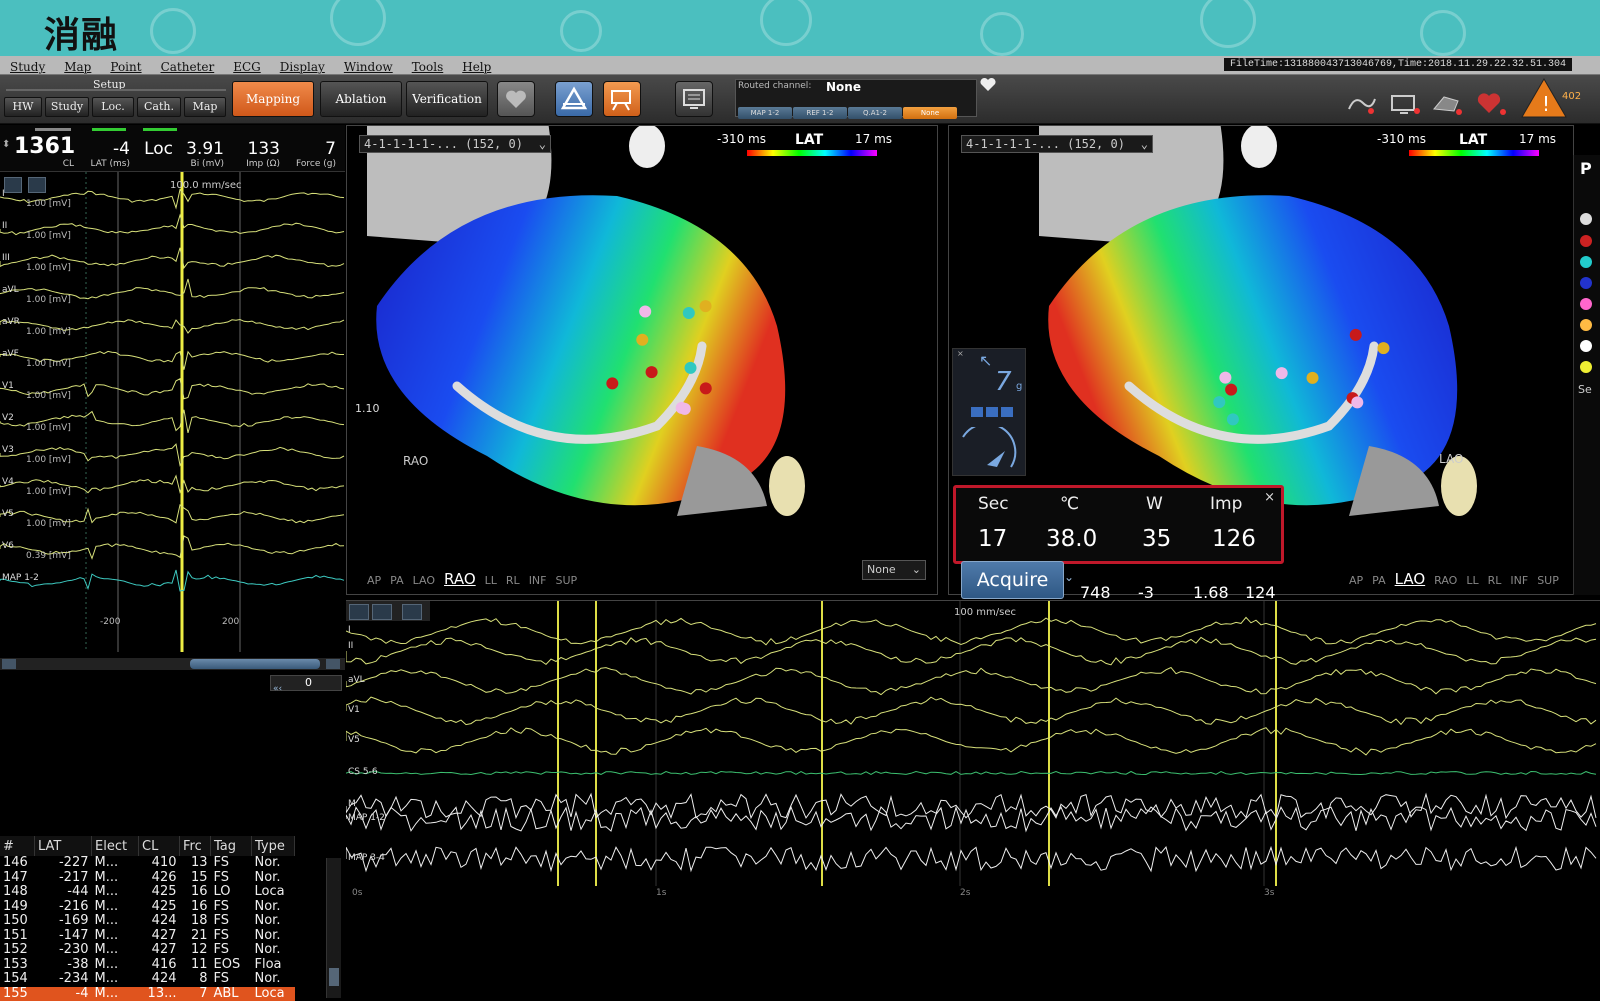  Describe the element at coordinates (9, 664) in the screenshot. I see `scroll-left-button` at that location.